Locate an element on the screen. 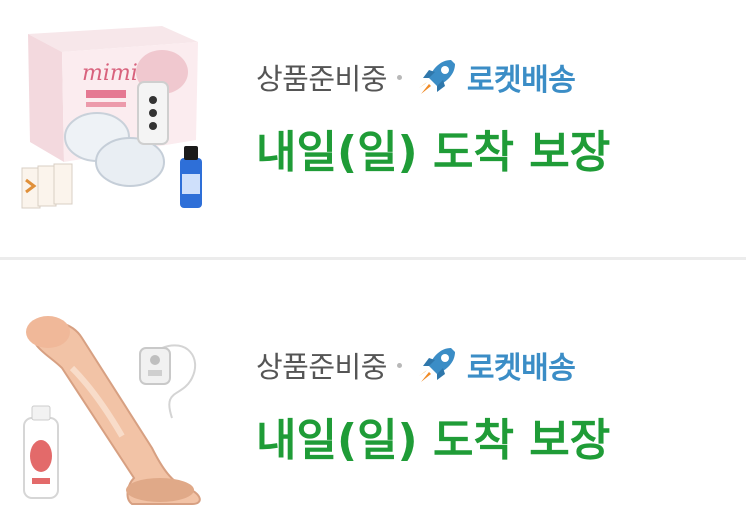 The width and height of the screenshot is (746, 519). product-image is located at coordinates (112, 410).